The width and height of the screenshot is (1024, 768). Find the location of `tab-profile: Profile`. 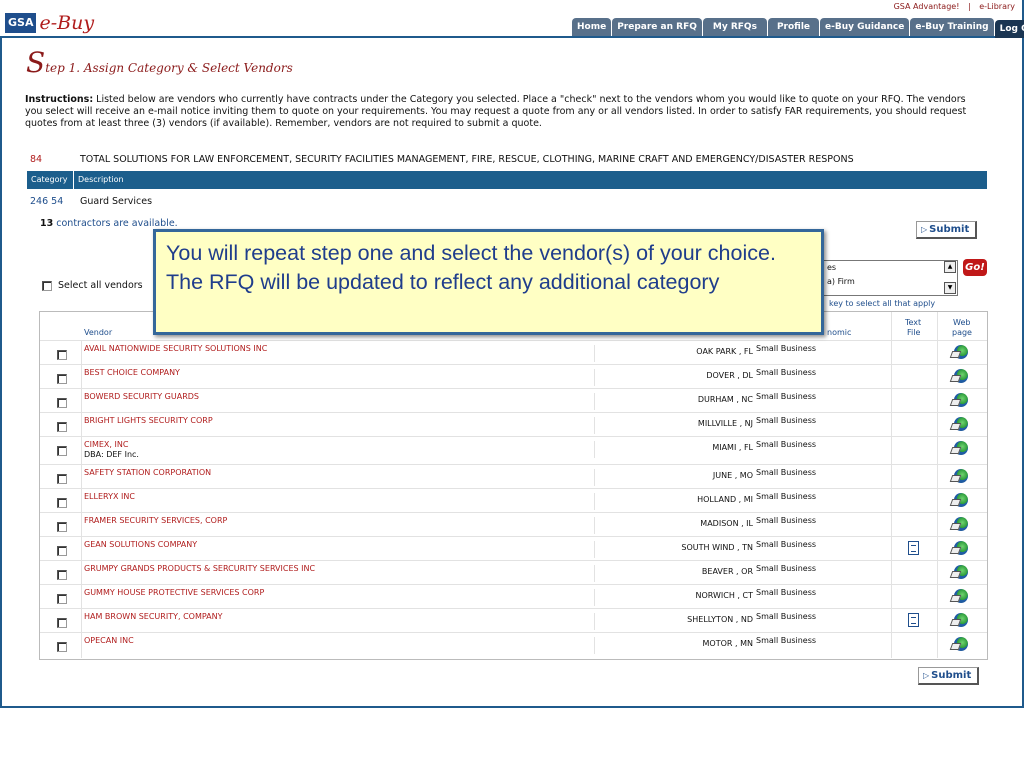

tab-profile: Profile is located at coordinates (793, 27).